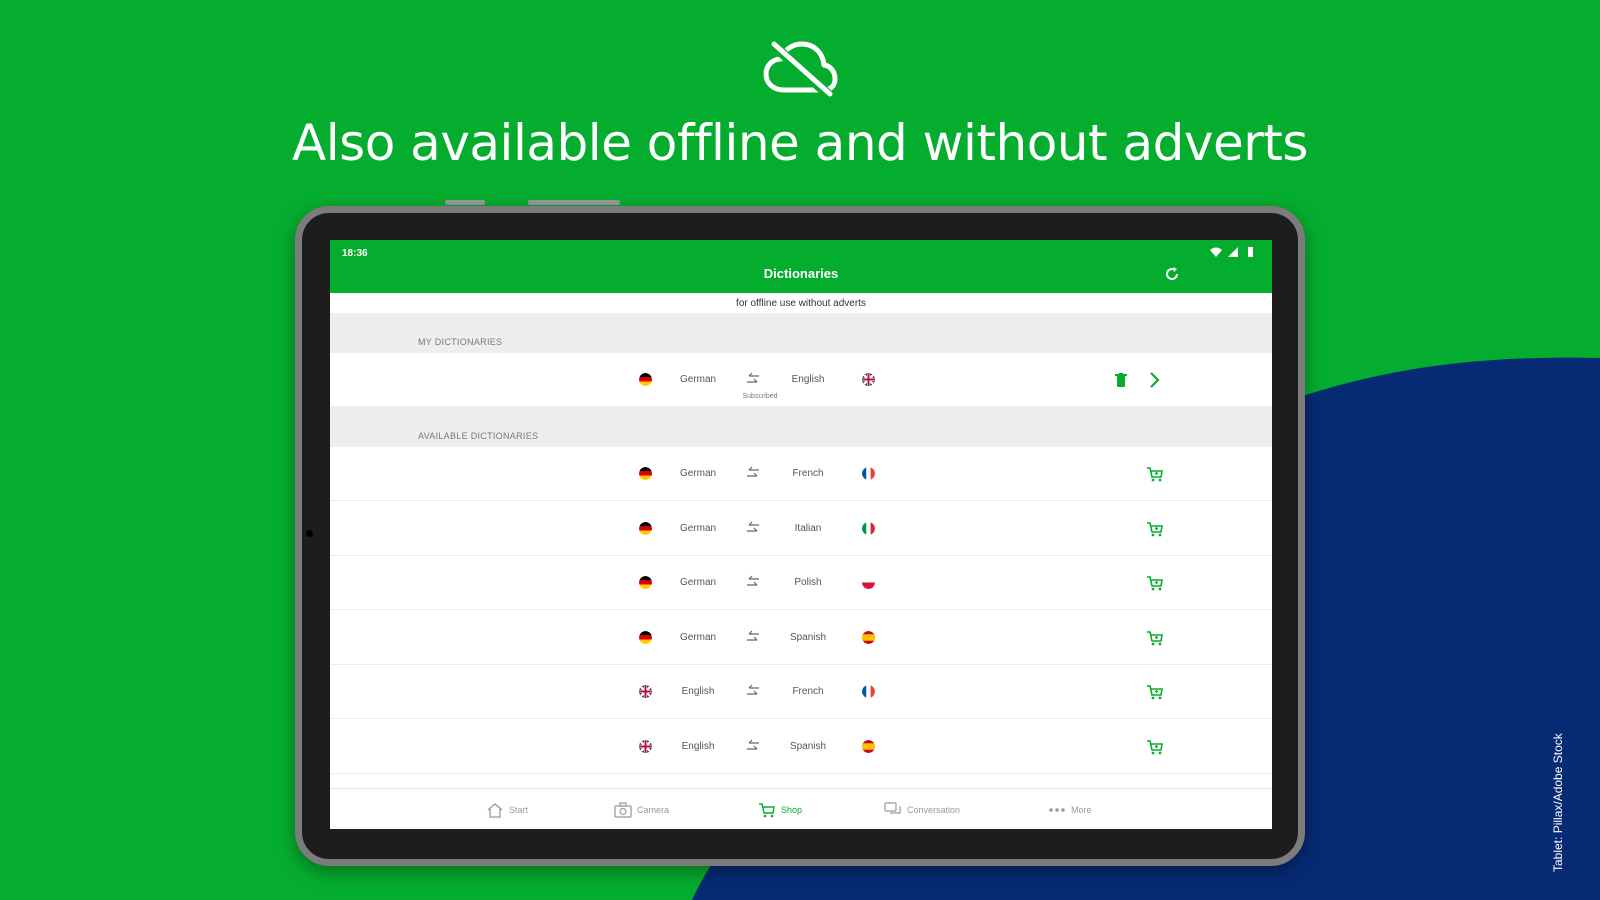 The width and height of the screenshot is (1600, 900). I want to click on refresh-icon, so click(1172, 274).